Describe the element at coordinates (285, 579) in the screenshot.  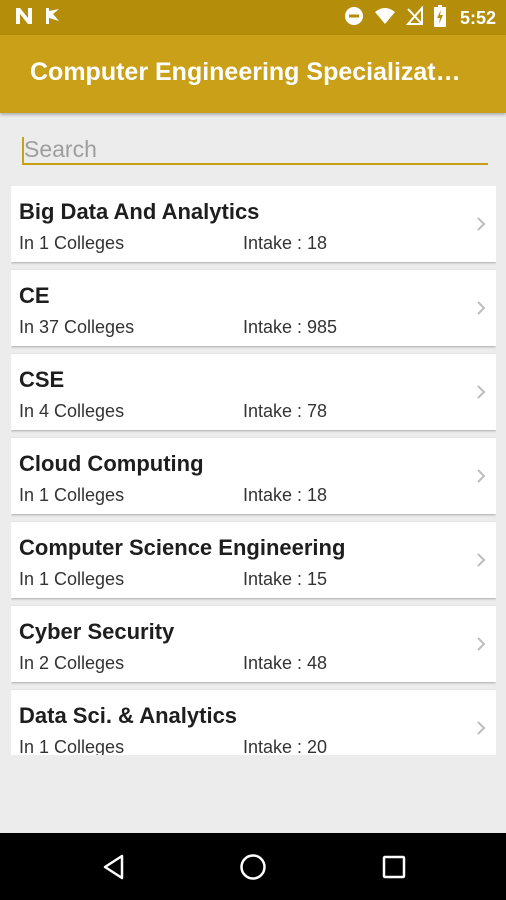
I see `intake-count: Intake : 15` at that location.